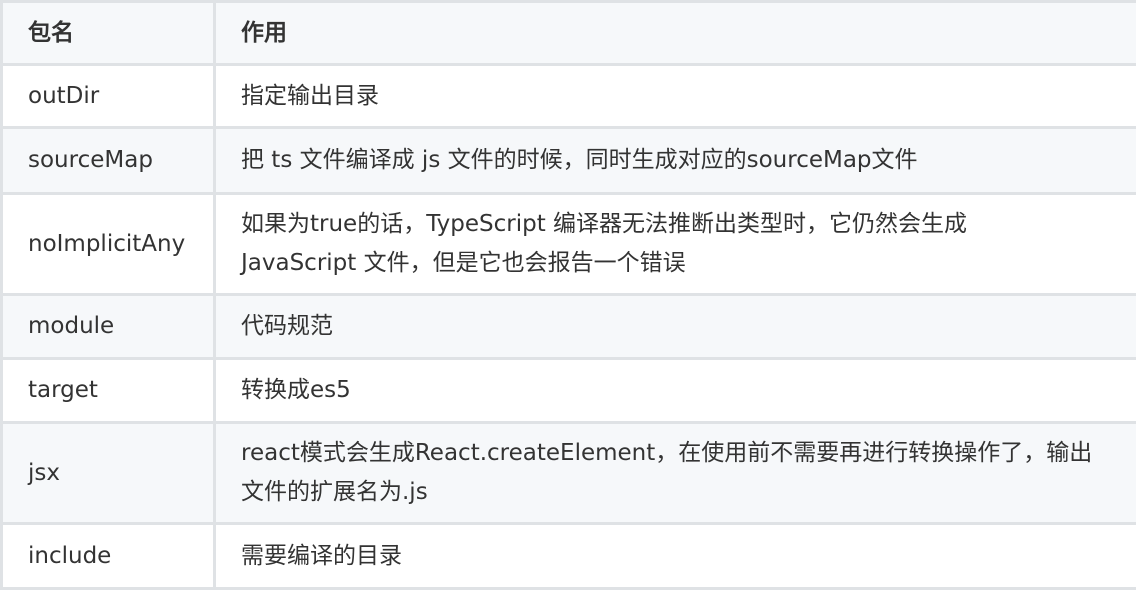 Image resolution: width=1136 pixels, height=602 pixels. I want to click on option-name: jsx, so click(108, 473).